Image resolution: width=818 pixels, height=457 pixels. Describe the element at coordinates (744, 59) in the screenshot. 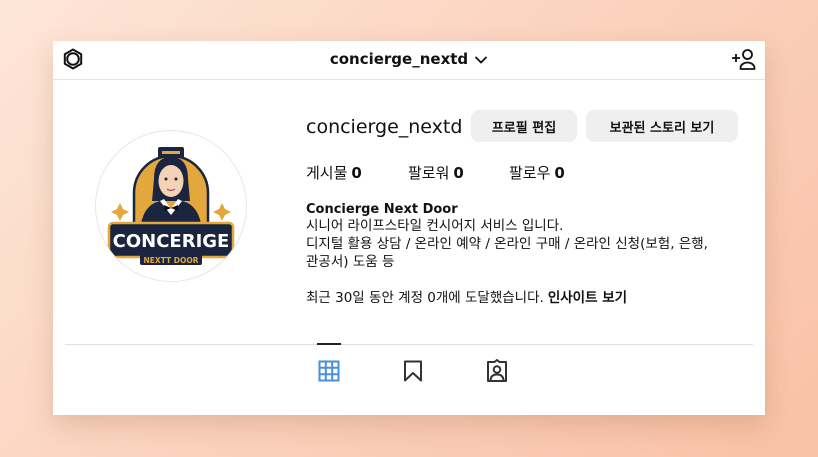

I see `add-user-icon` at that location.